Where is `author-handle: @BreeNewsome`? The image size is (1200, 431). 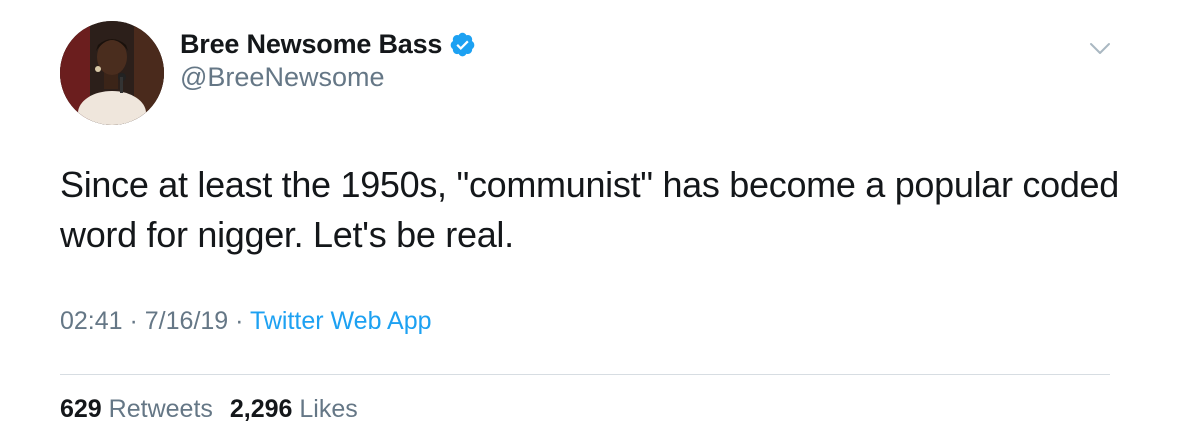
author-handle: @BreeNewsome is located at coordinates (282, 77).